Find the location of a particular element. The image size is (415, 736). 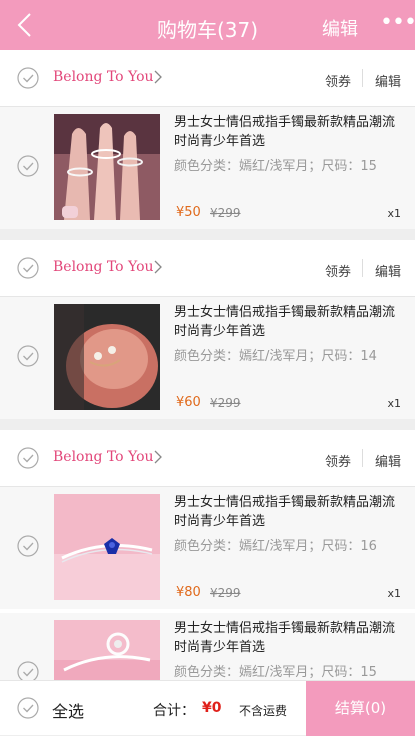

product-attributes: 颜色分类：嫣红/浅军月；尺码：16 is located at coordinates (275, 546).